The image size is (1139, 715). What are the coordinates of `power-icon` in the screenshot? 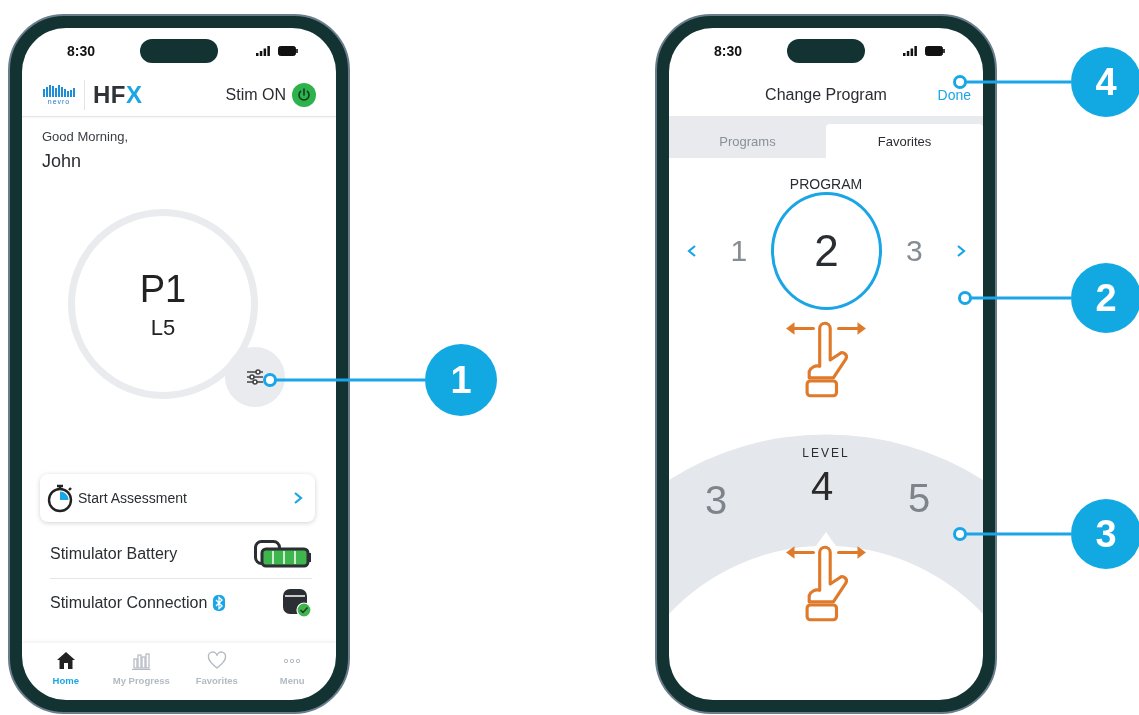 It's located at (304, 95).